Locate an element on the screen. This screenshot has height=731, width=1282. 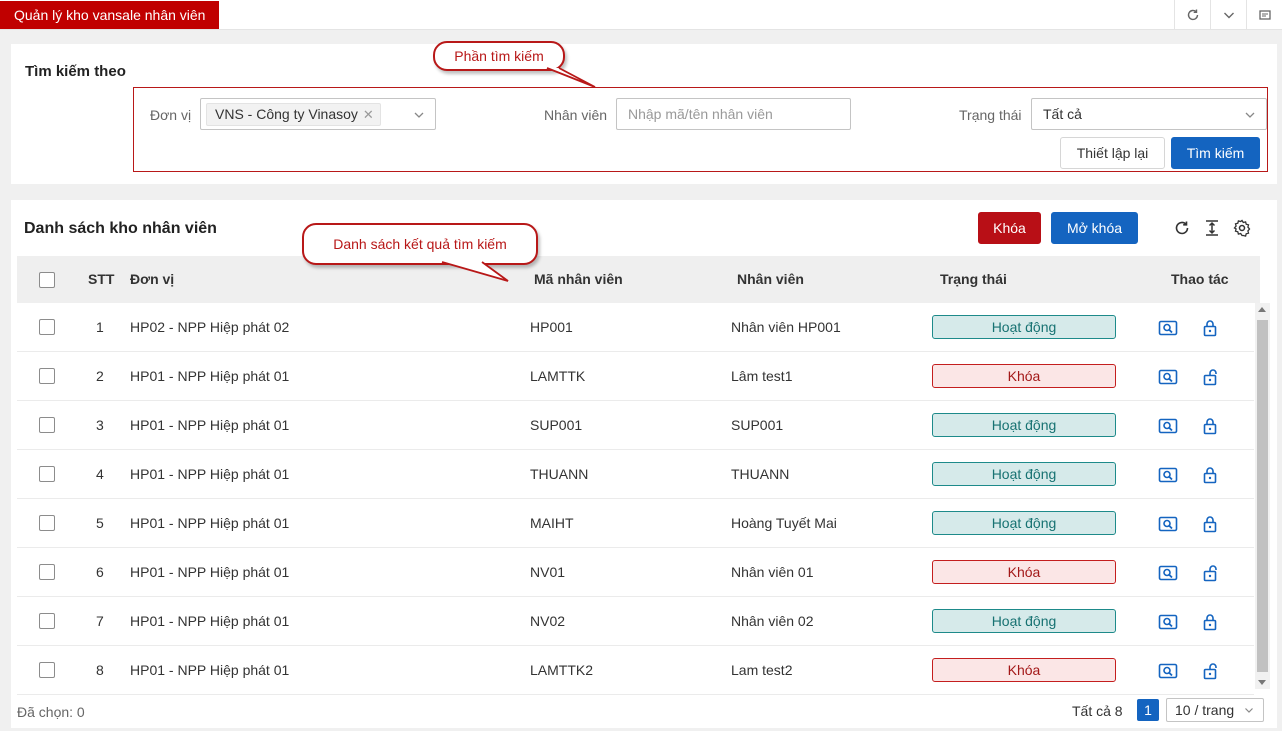
row-employee-code: LAMTTK2 is located at coordinates (562, 670).